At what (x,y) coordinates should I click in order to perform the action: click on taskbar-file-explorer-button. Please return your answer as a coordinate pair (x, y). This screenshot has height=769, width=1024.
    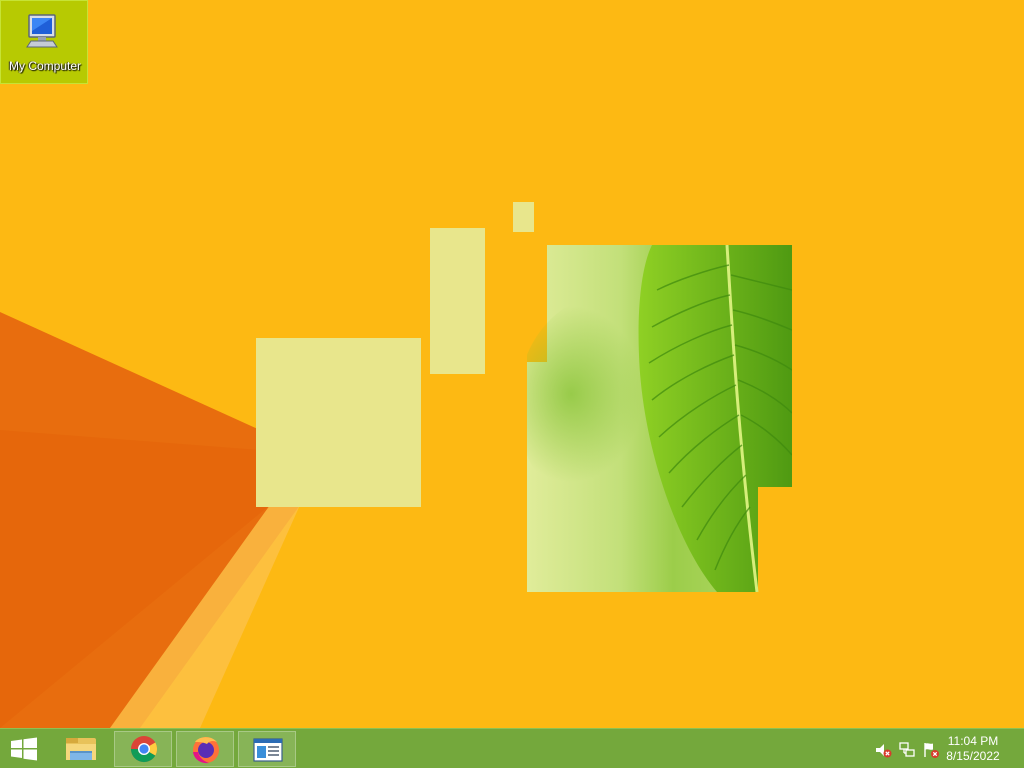
    Looking at the image, I should click on (81, 749).